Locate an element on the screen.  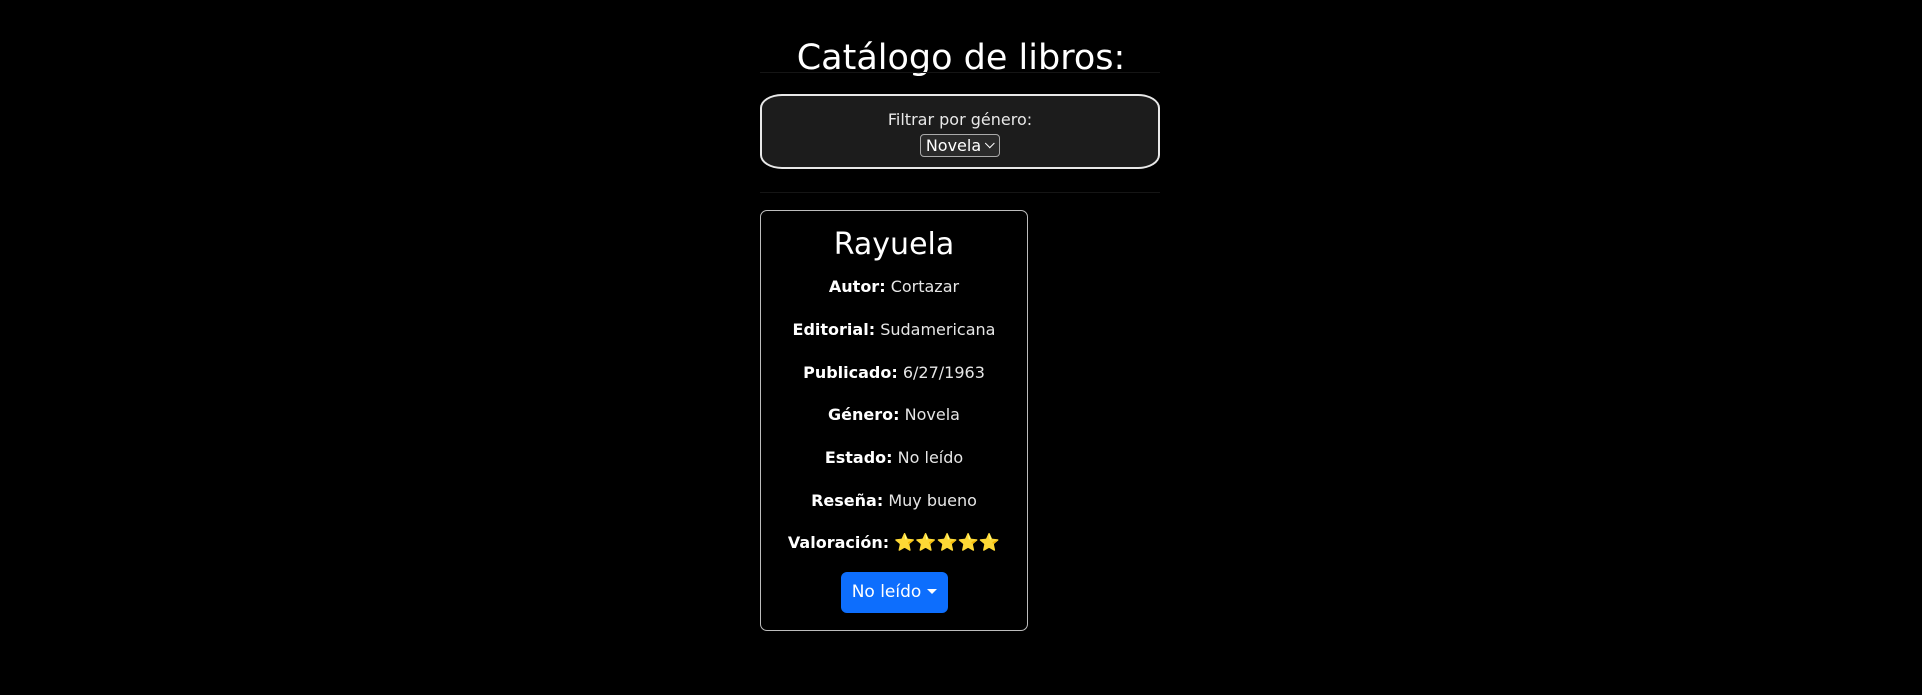
field-publisher: Editorial: Sudamericana is located at coordinates (894, 330).